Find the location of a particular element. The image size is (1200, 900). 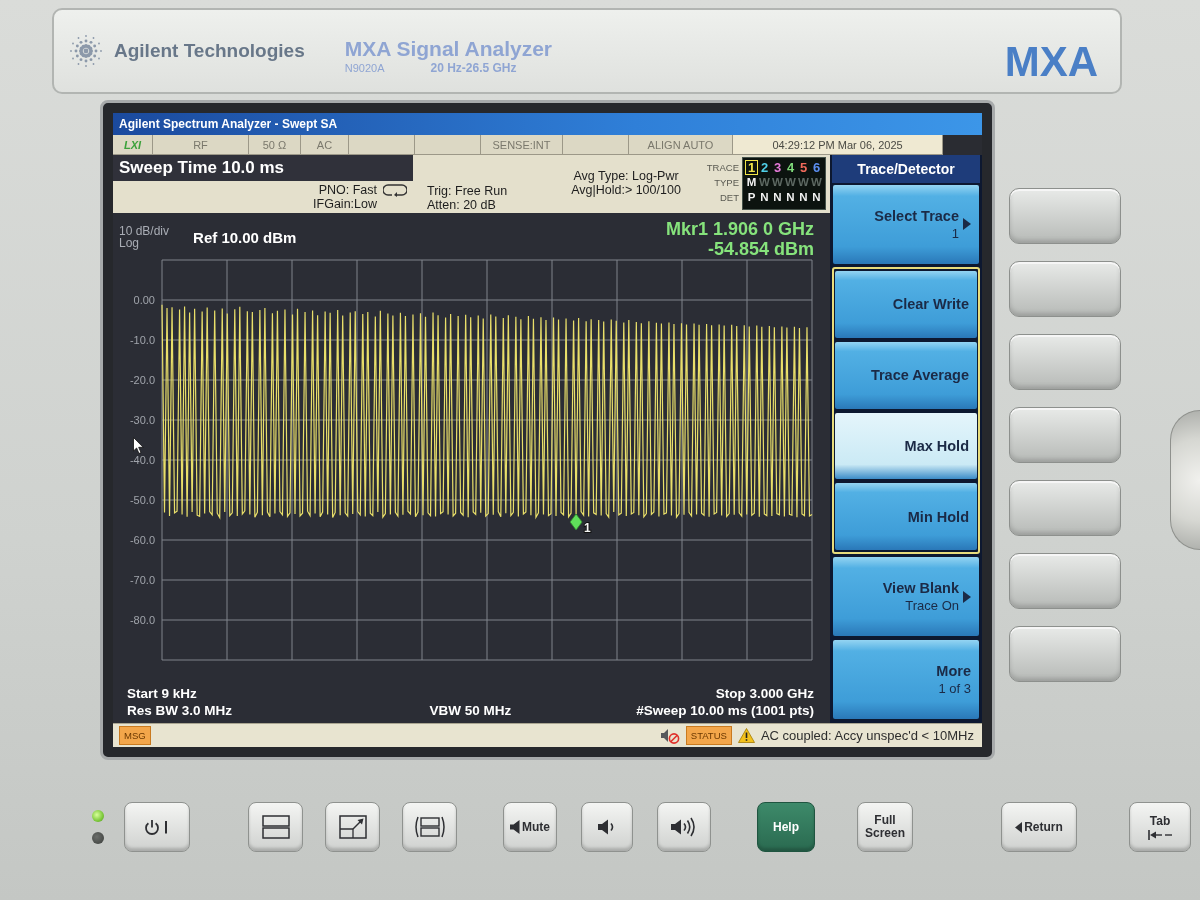

full-screen-button: Full Screen is located at coordinates (885, 827).